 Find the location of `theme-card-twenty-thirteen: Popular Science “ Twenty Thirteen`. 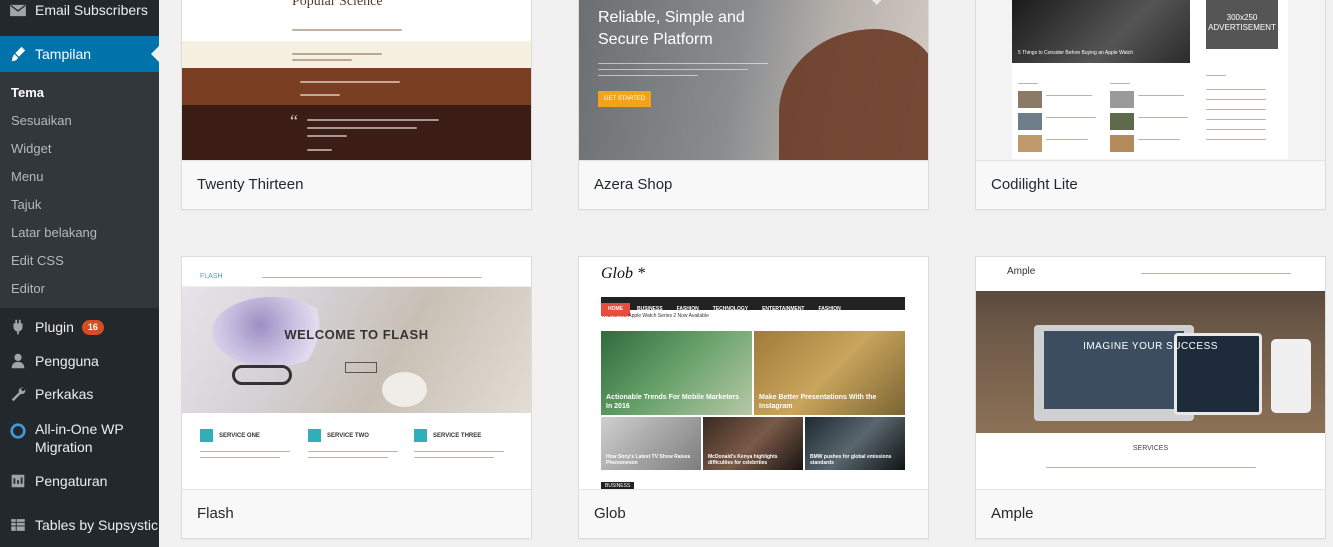

theme-card-twenty-thirteen: Popular Science “ Twenty Thirteen is located at coordinates (356, 105).